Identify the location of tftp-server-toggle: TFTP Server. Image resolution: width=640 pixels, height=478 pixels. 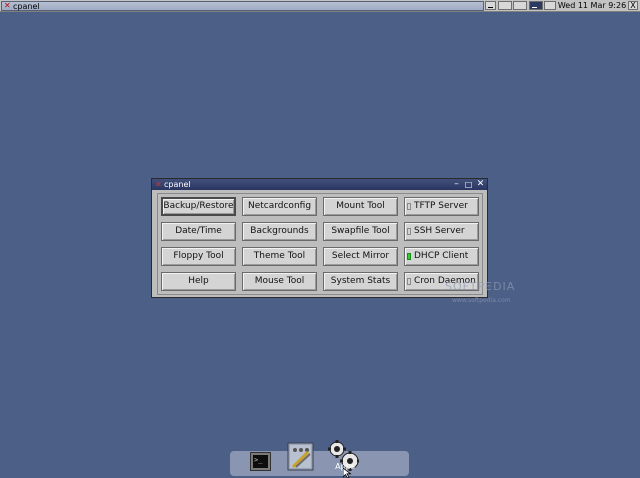
(441, 206).